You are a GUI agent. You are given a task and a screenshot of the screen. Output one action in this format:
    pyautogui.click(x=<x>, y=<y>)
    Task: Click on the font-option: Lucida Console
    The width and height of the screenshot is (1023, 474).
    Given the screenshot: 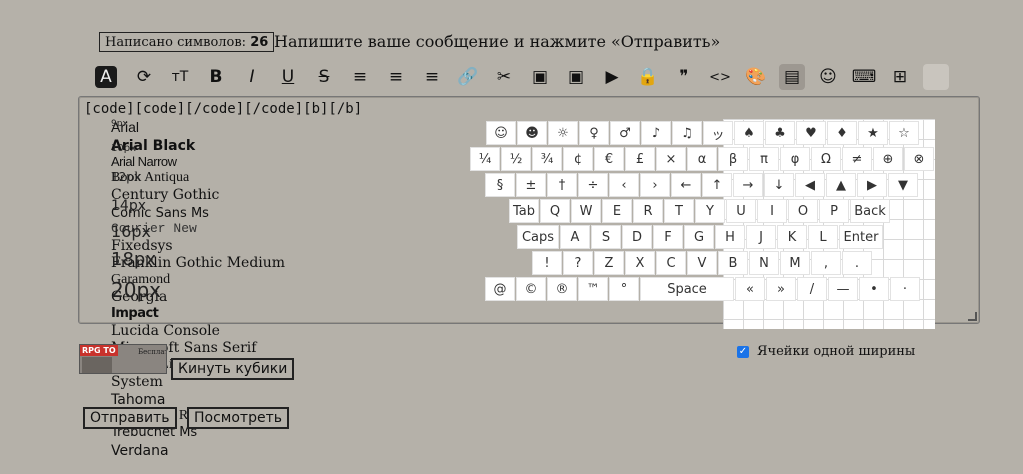 What is the action you would take?
    pyautogui.click(x=165, y=331)
    